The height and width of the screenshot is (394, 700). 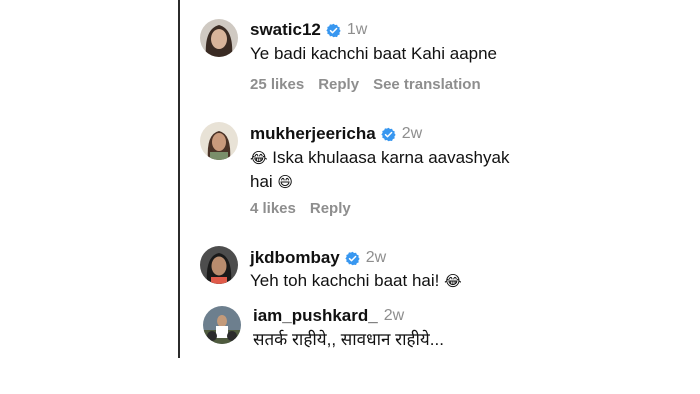 I want to click on username: swatic12, so click(x=285, y=30).